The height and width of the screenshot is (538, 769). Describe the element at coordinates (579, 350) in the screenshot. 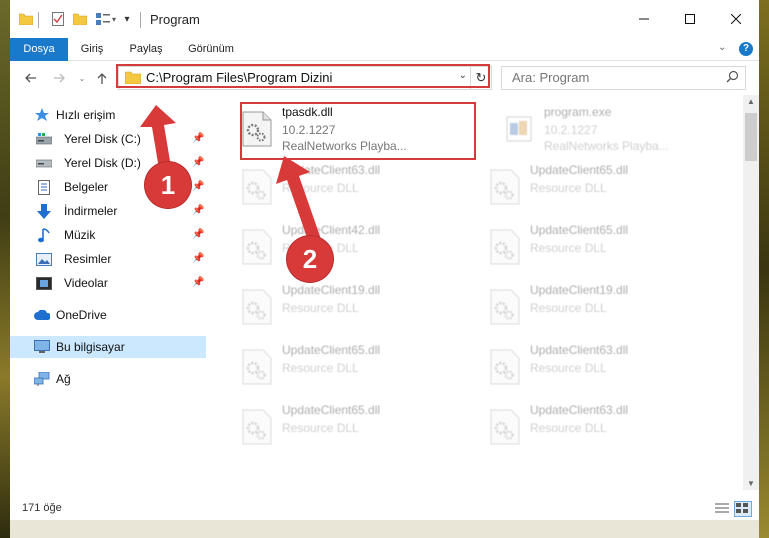

I see `file-name: UpdateClient63.dll` at that location.